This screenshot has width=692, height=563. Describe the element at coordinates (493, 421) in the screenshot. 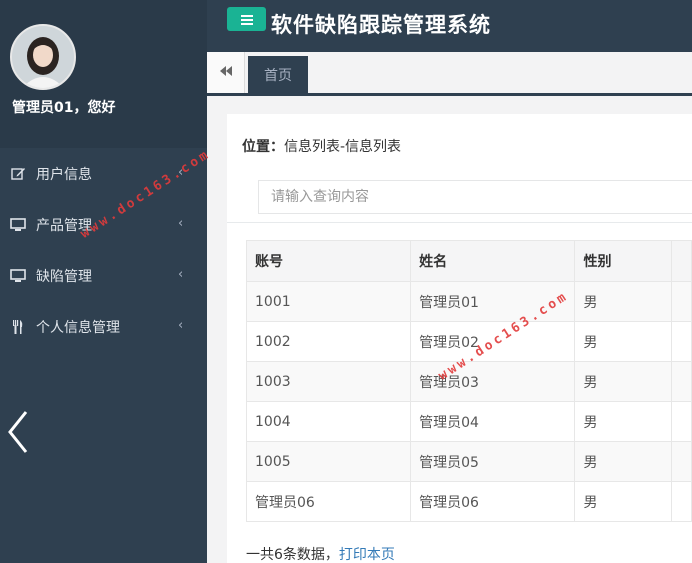

I see `cell-name: 管理员04` at that location.